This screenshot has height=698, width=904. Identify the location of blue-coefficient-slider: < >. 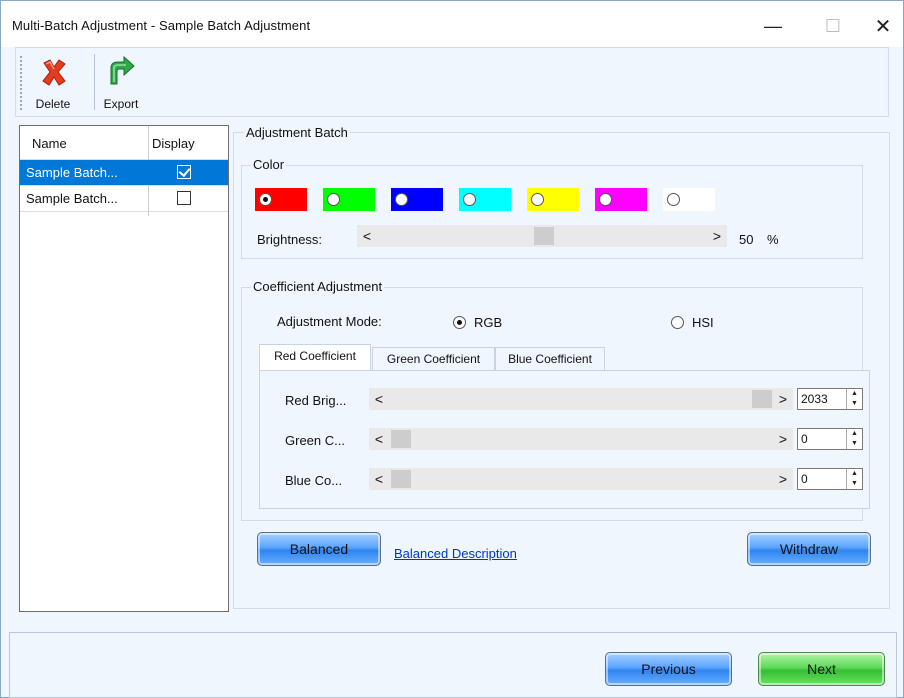
(581, 479).